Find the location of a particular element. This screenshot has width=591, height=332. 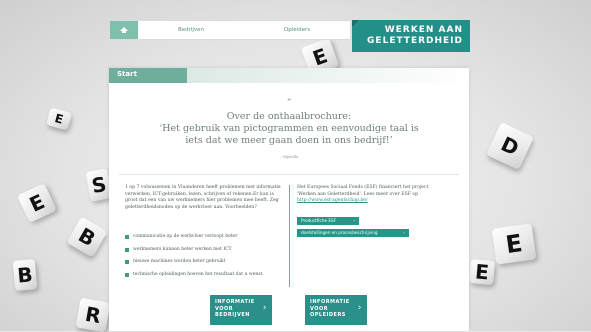

home-icon is located at coordinates (124, 30).